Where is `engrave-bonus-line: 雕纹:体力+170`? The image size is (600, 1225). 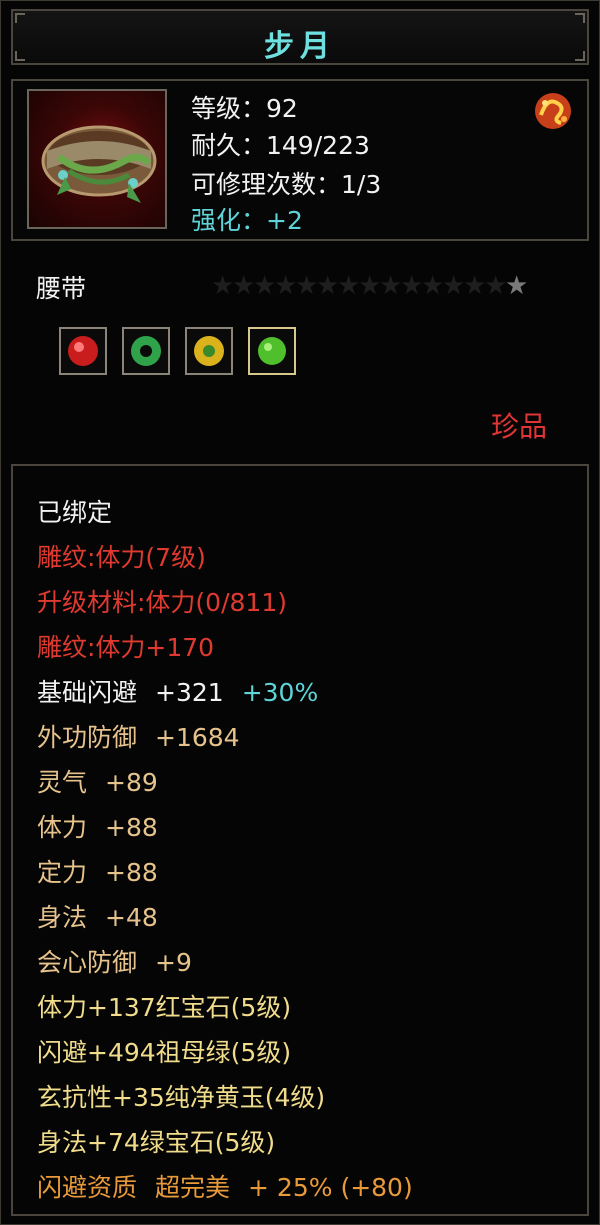
engrave-bonus-line: 雕纹:体力+170 is located at coordinates (126, 647).